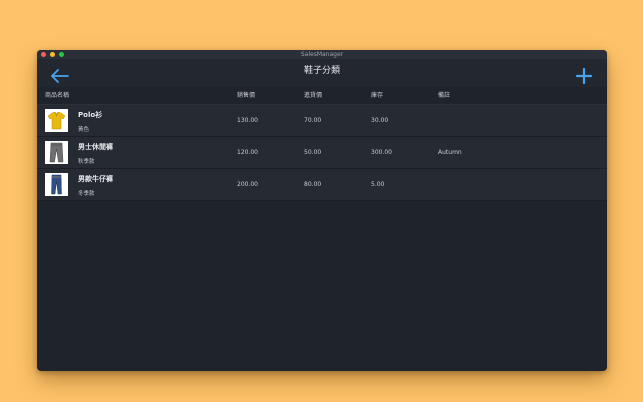 This screenshot has width=643, height=402. I want to click on stock-cell: 30.00, so click(380, 120).